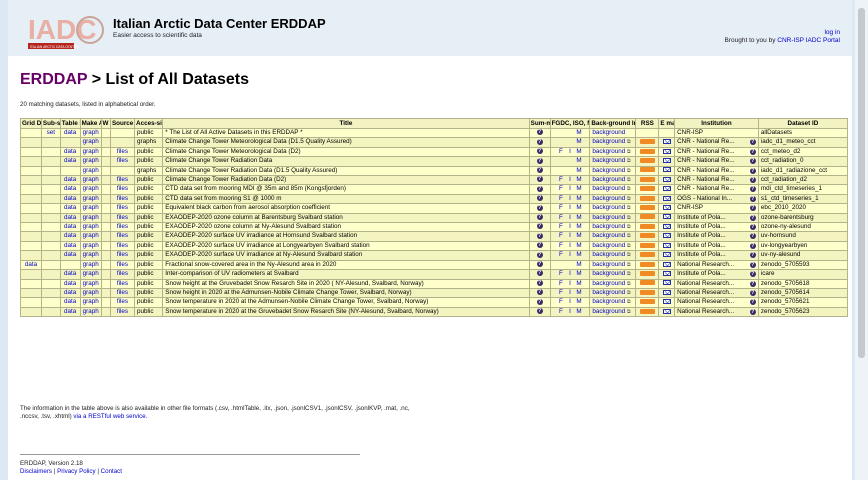  Describe the element at coordinates (861, 240) in the screenshot. I see `vertical-scrollbar` at that location.